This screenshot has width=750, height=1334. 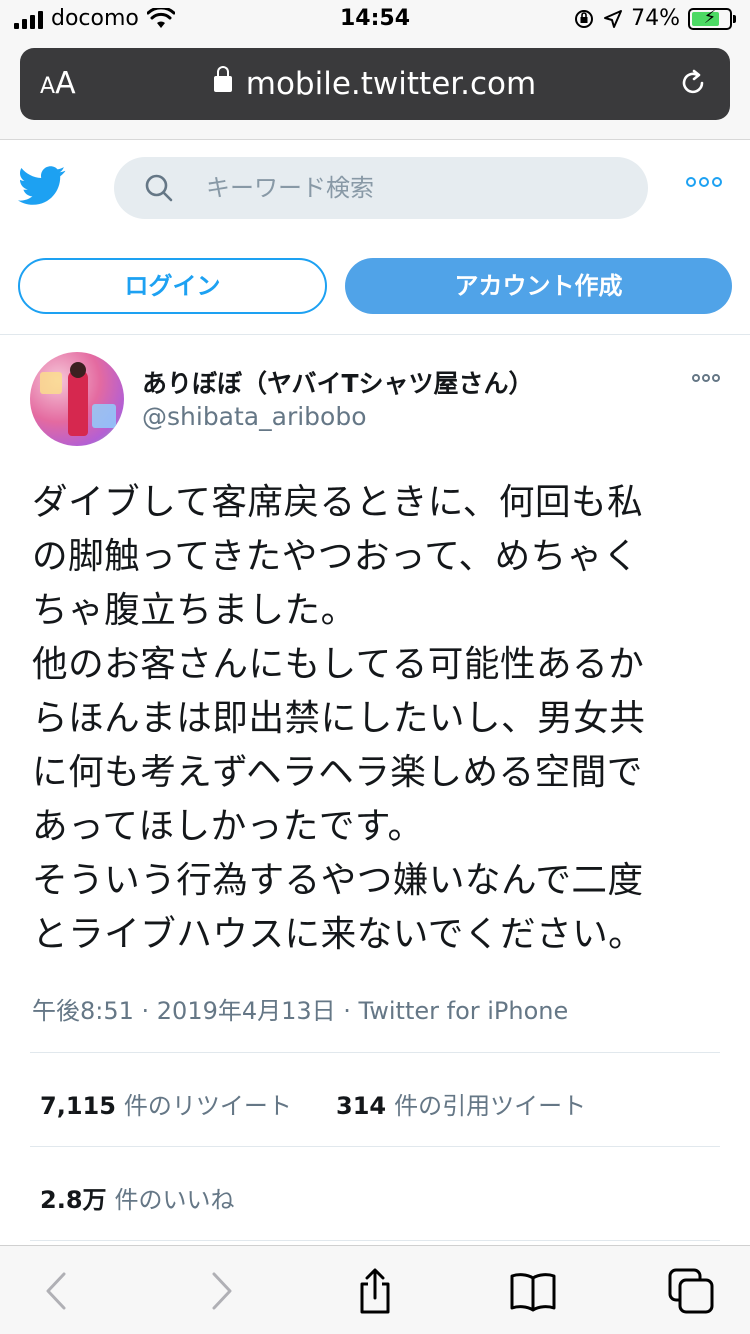 What do you see at coordinates (375, 20) in the screenshot?
I see `status-bar: docomo 14:54 74% ⚡` at bounding box center [375, 20].